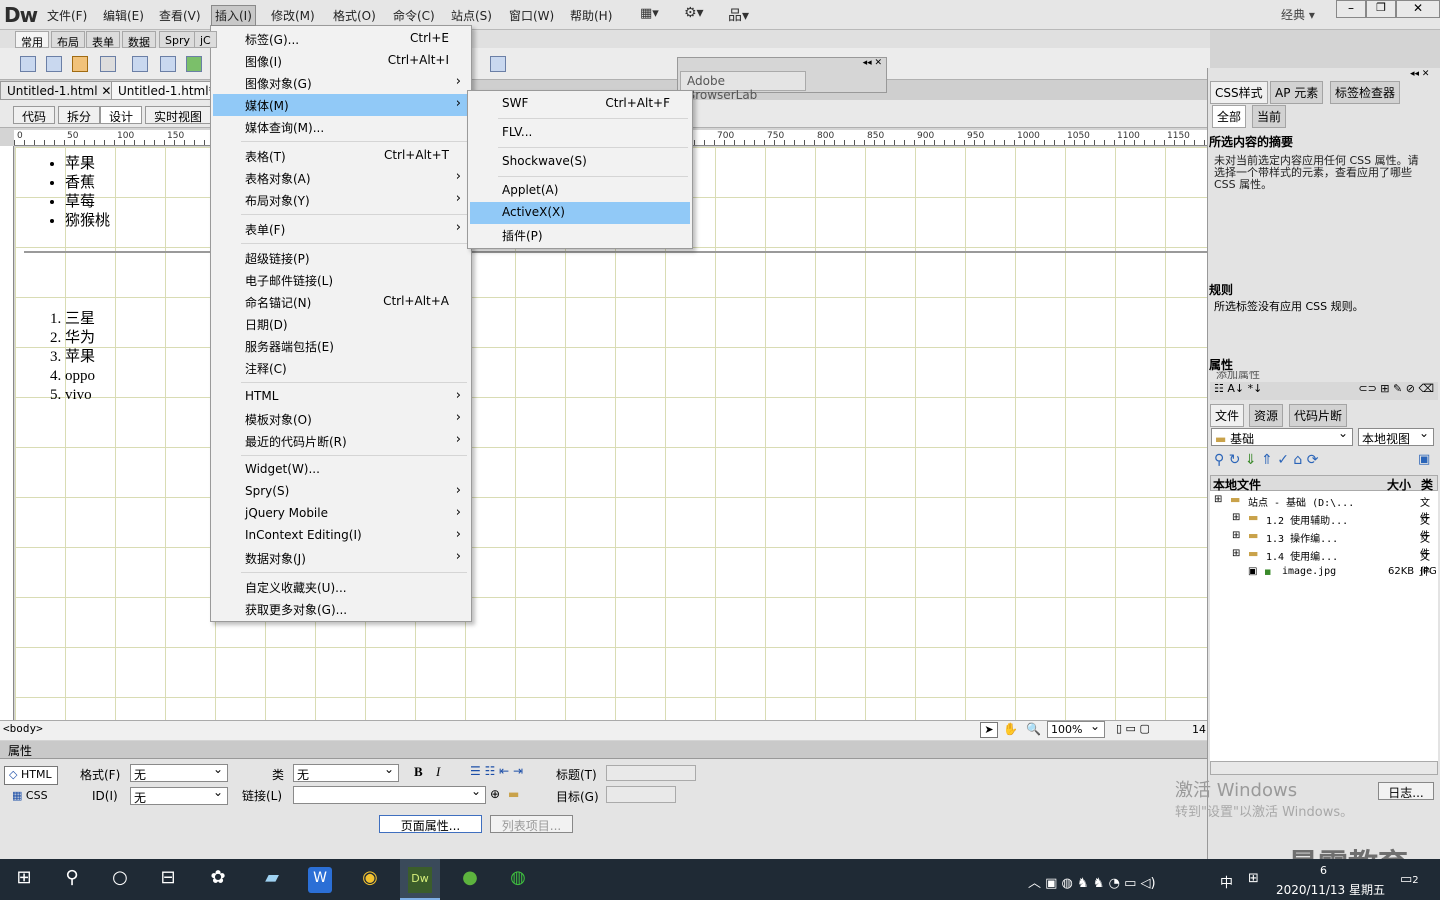 Image resolution: width=1440 pixels, height=900 pixels. Describe the element at coordinates (218, 880) in the screenshot. I see `app-icon: ✿` at that location.